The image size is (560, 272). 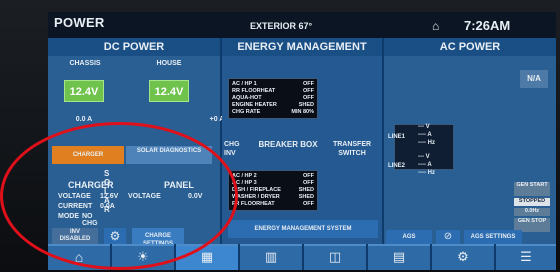 I want to click on line2-hz: ---- Hz, so click(x=426, y=173).